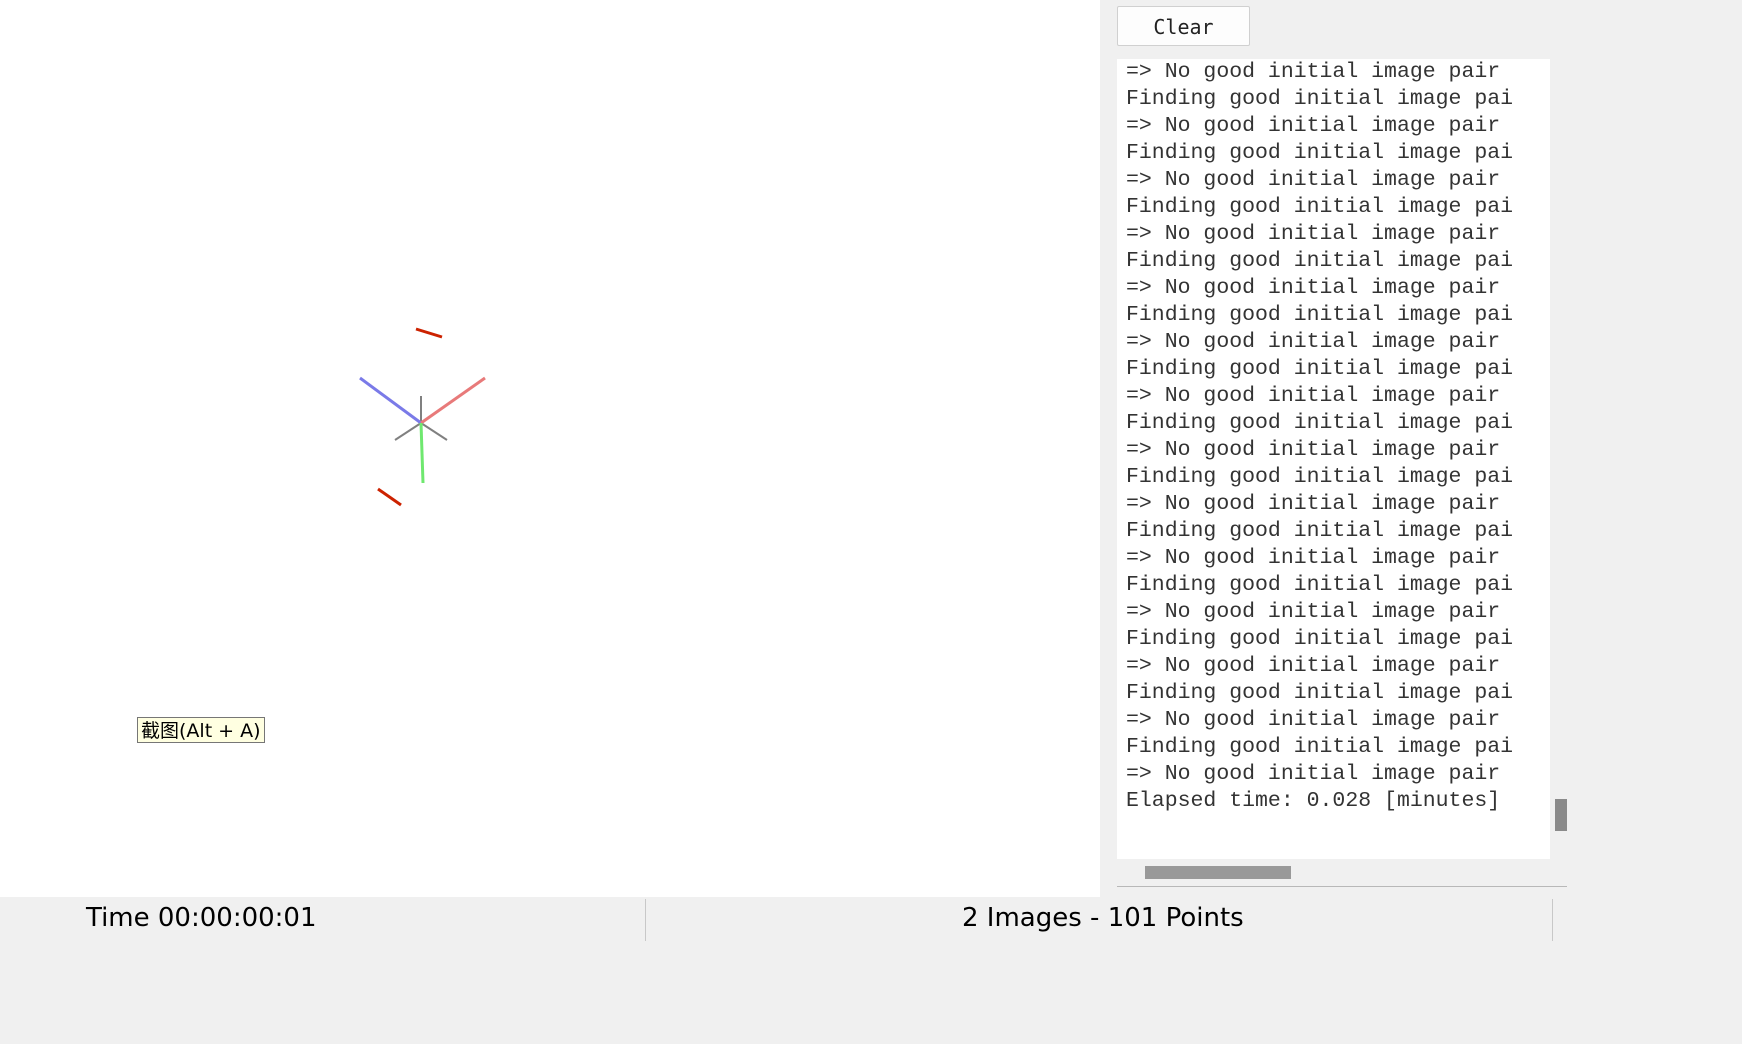 This screenshot has height=1044, width=1742. Describe the element at coordinates (1218, 872) in the screenshot. I see `horizontal-scrollbar-thumb` at that location.